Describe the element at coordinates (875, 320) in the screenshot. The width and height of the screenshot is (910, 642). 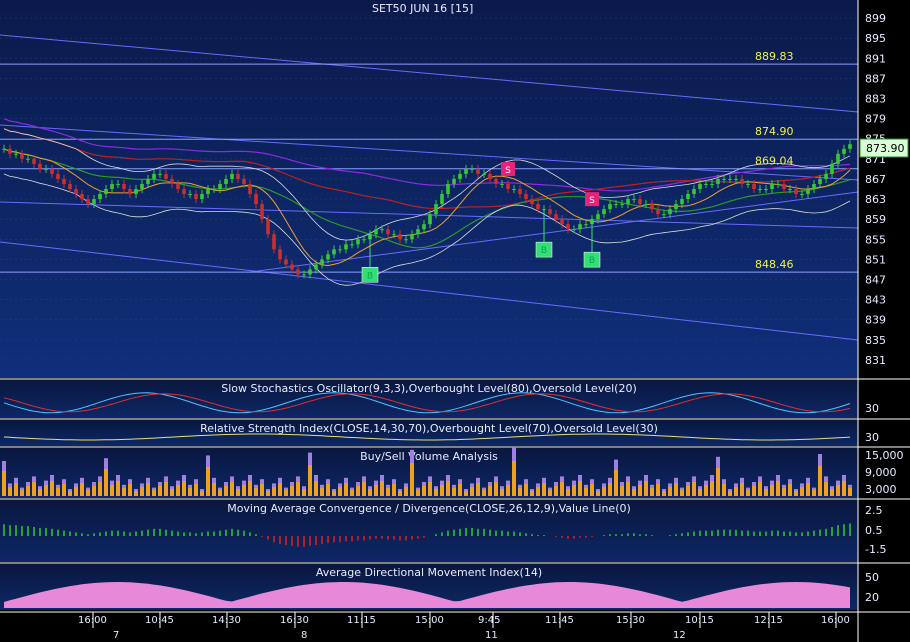
I see `price-tick-label: 839` at that location.